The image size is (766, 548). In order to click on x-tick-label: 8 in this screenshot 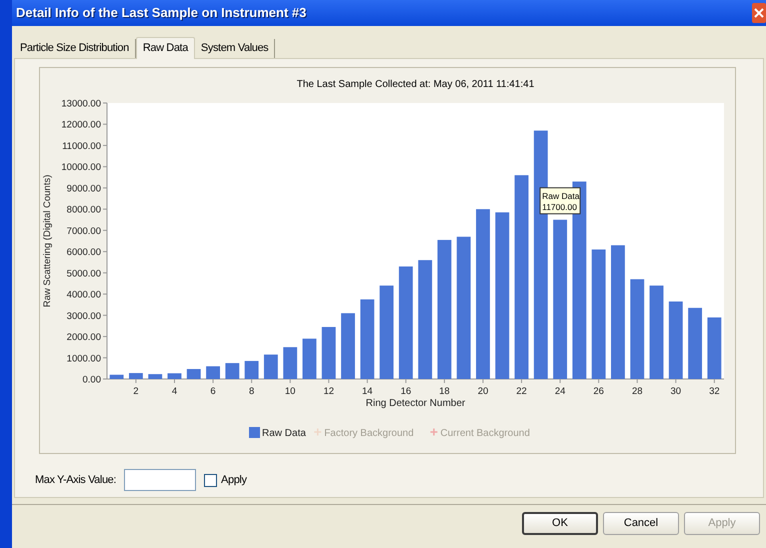, I will do `click(251, 391)`.